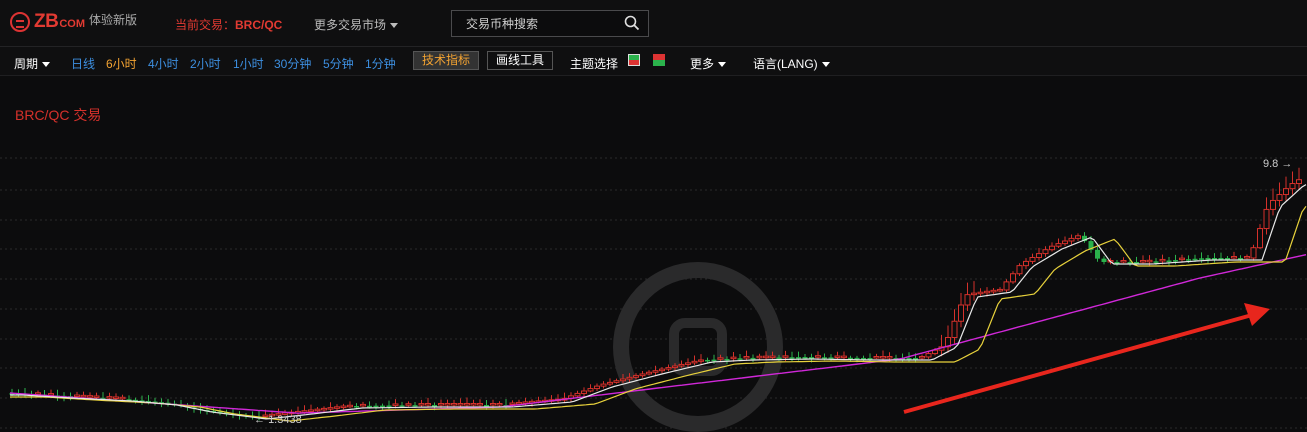 The width and height of the screenshot is (1307, 432). I want to click on interval-1d: 日线, so click(83, 63).